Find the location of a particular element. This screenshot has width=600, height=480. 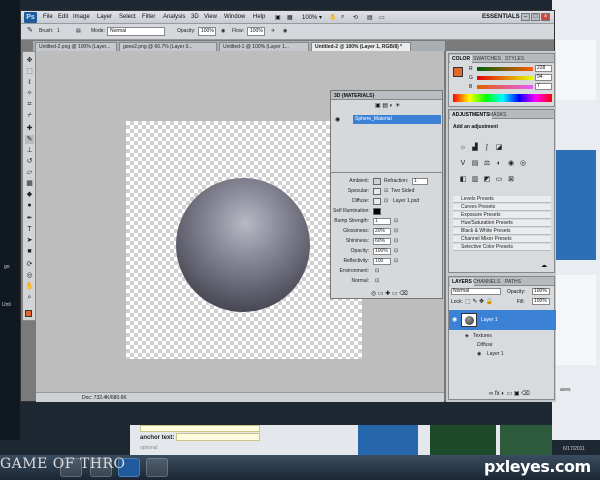

diffuse-swatch is located at coordinates (377, 201).